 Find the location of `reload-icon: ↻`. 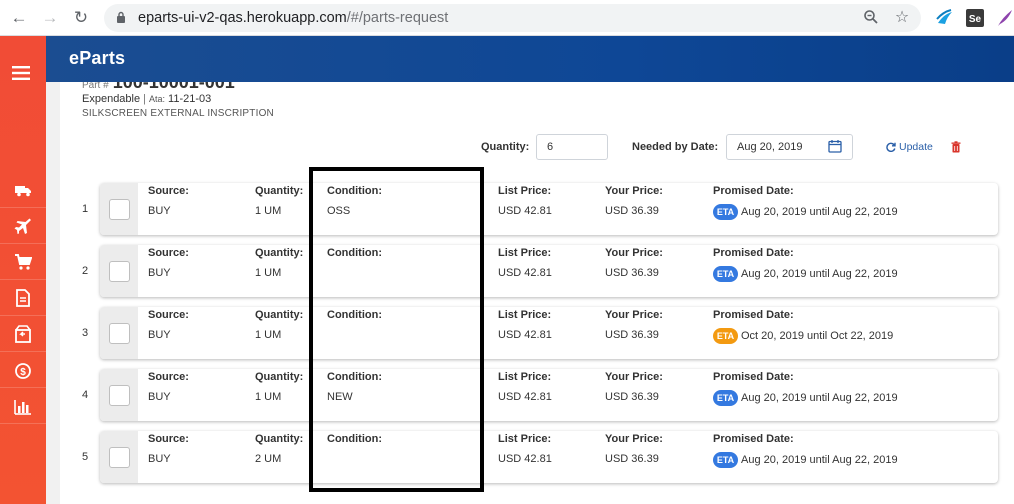

reload-icon: ↻ is located at coordinates (81, 18).